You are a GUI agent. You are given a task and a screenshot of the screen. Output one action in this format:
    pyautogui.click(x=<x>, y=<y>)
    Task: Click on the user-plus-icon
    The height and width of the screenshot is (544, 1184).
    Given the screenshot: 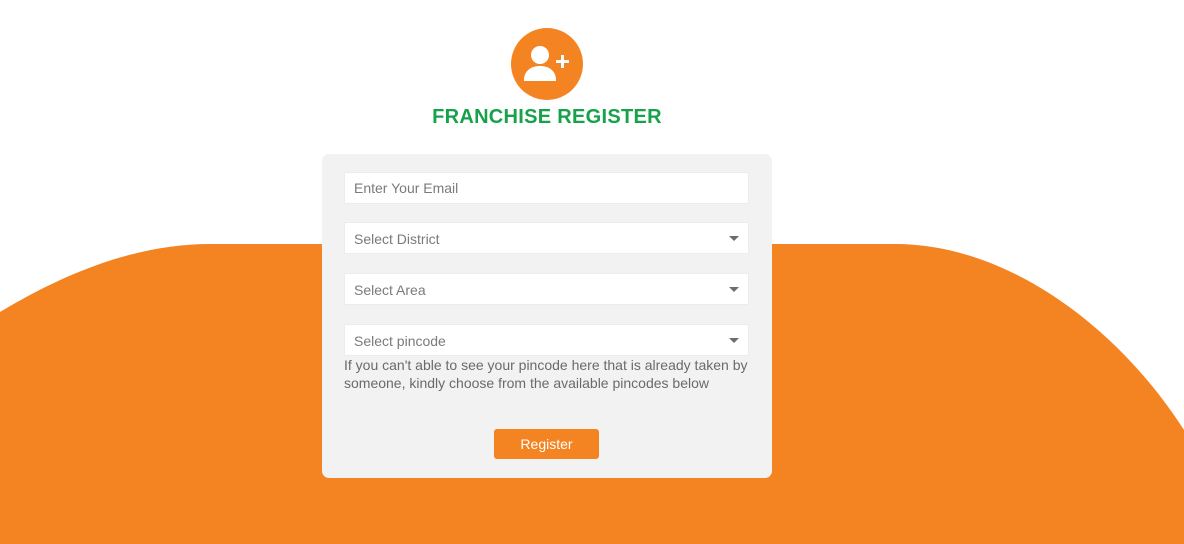 What is the action you would take?
    pyautogui.click(x=546, y=63)
    